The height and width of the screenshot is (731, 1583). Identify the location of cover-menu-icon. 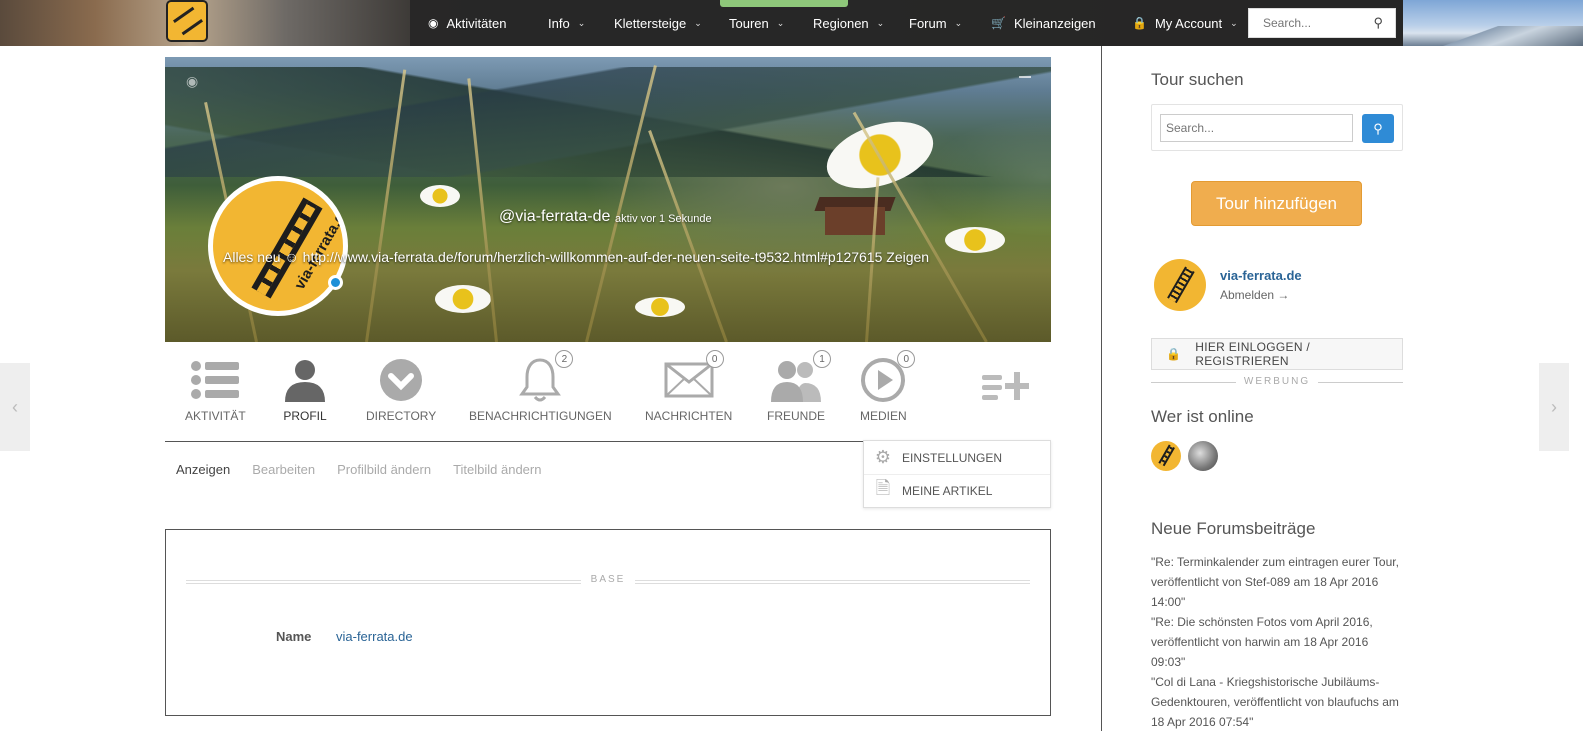
(1025, 77).